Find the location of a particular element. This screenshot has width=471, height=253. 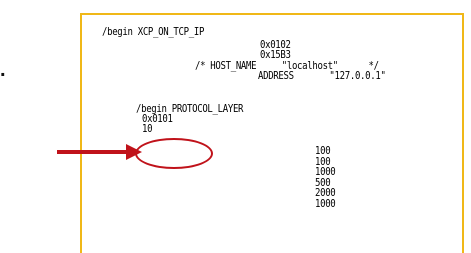

line-highlighted-value: 10 is located at coordinates (147, 128).